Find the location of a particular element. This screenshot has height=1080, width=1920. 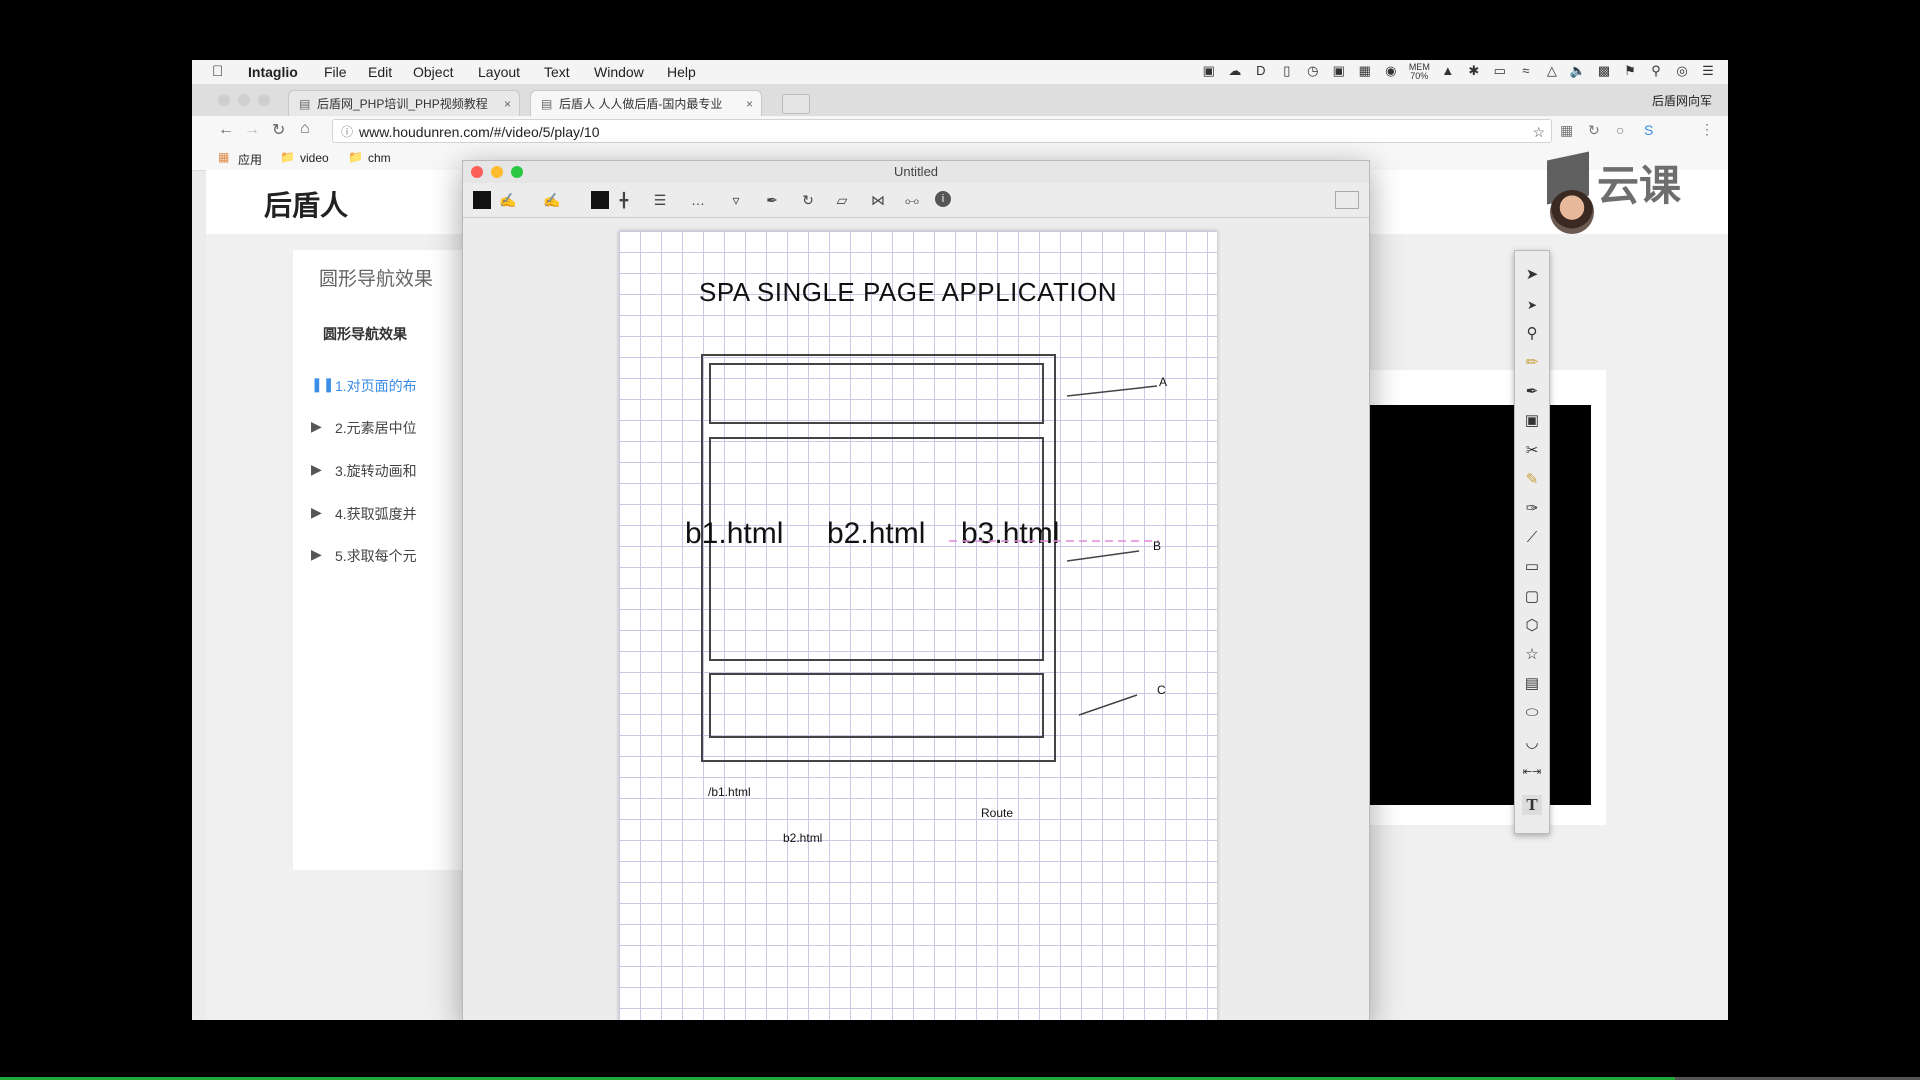

line-icon: ⟋ is located at coordinates (1532, 538).